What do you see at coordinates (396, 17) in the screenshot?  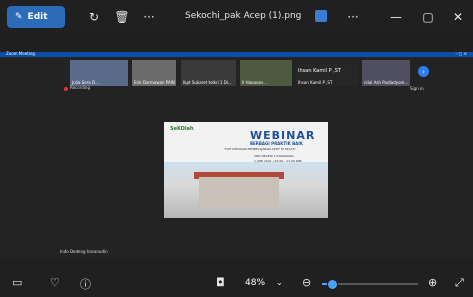 I see `minimize-button: —` at bounding box center [396, 17].